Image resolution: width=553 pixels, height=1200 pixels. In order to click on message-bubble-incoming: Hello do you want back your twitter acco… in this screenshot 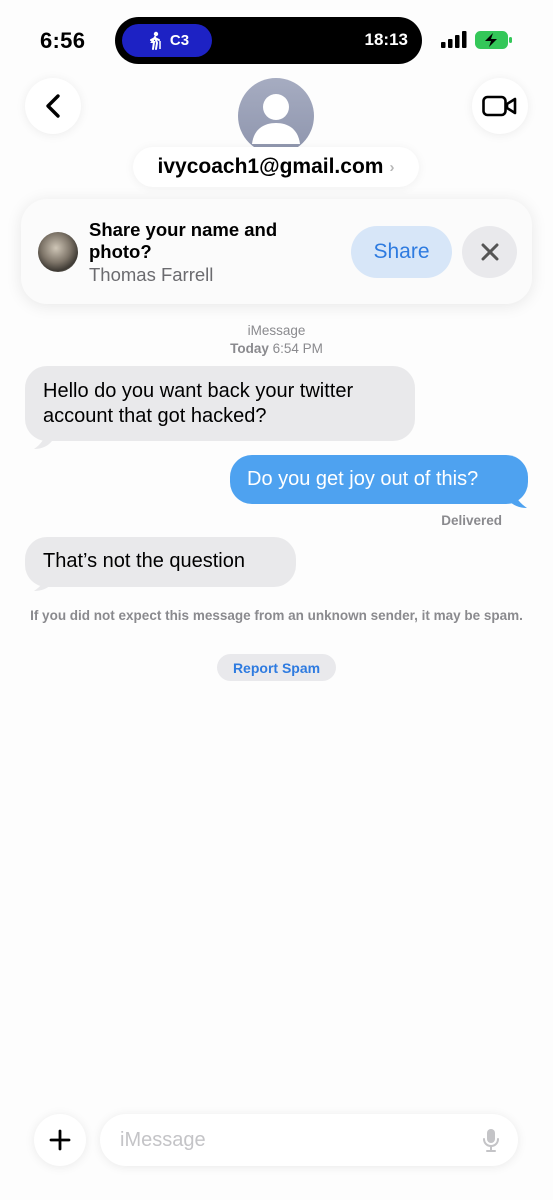, I will do `click(220, 403)`.